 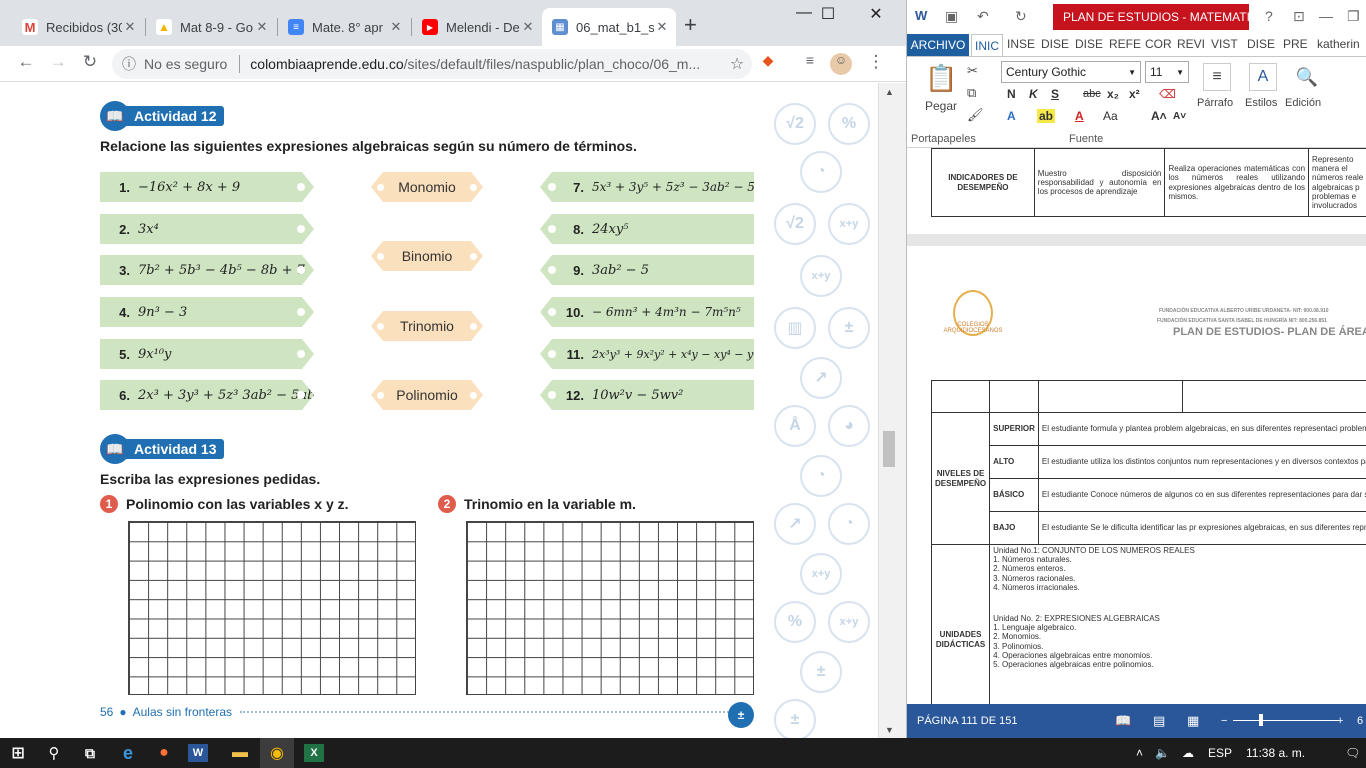 What do you see at coordinates (1275, 753) in the screenshot?
I see `clock: 11:38 a. m.` at bounding box center [1275, 753].